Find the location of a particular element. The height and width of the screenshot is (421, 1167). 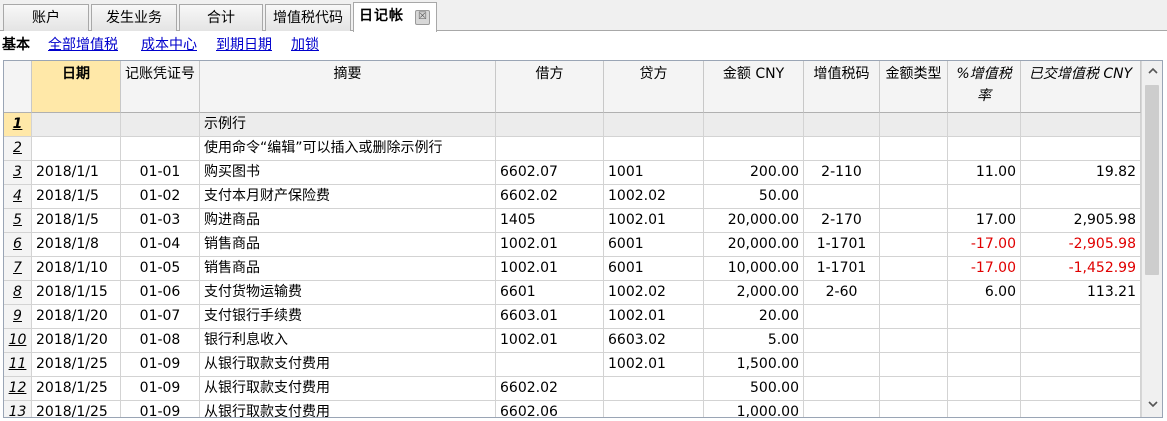

cell-amount: 500.00 is located at coordinates (754, 389).